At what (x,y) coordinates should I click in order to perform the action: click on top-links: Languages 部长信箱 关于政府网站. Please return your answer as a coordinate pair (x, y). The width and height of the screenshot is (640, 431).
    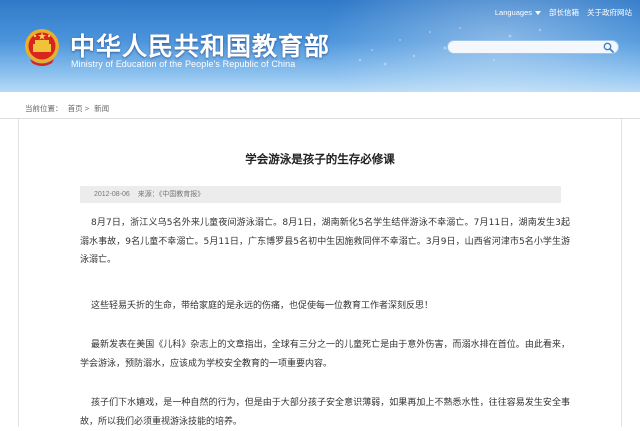
    Looking at the image, I should click on (563, 12).